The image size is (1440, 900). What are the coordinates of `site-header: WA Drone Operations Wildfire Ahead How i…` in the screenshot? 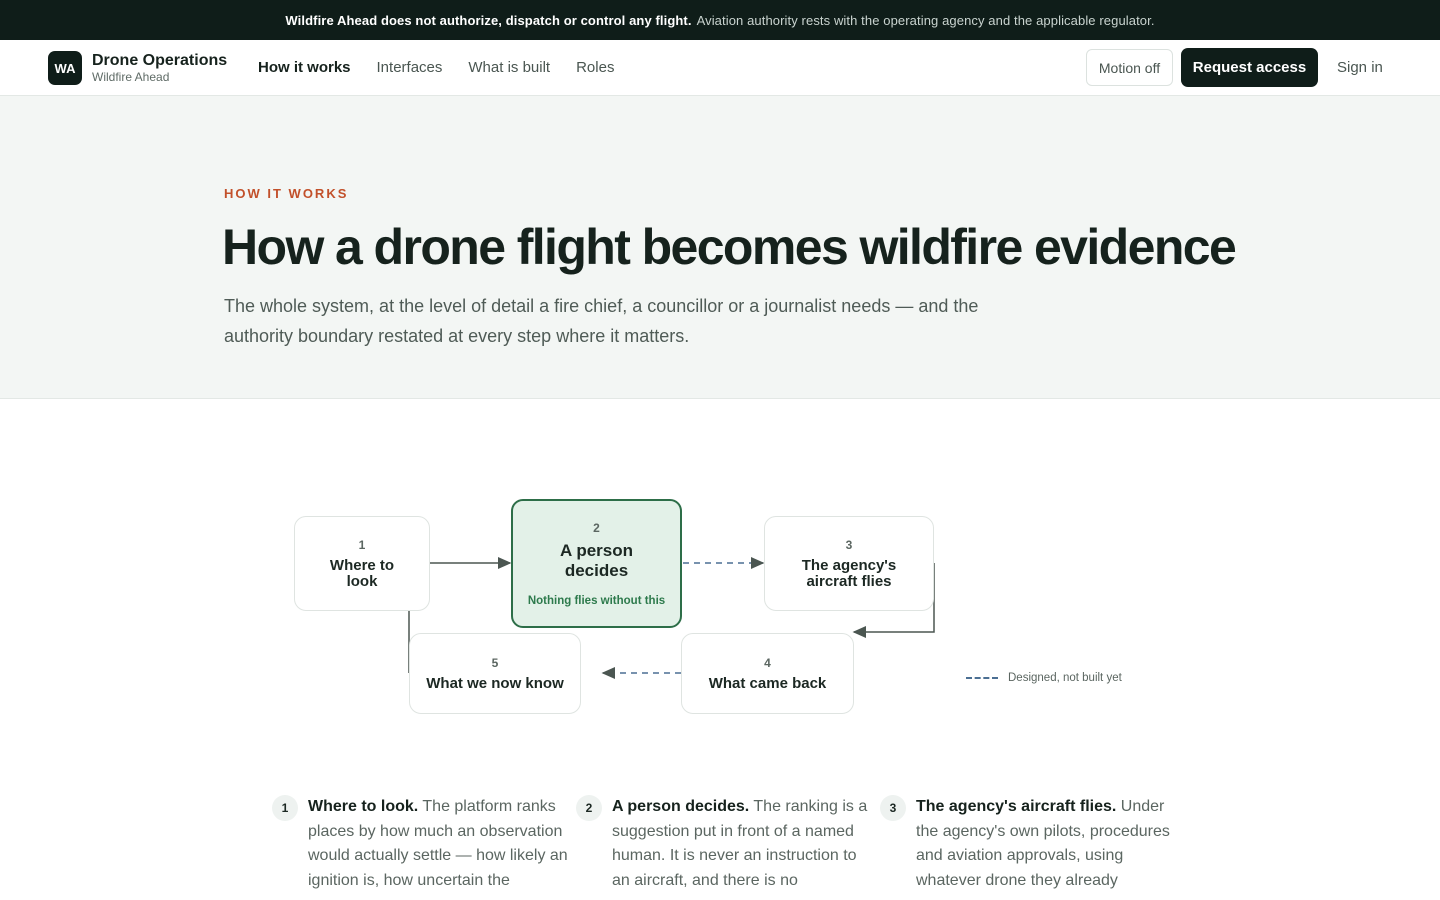 It's located at (720, 68).